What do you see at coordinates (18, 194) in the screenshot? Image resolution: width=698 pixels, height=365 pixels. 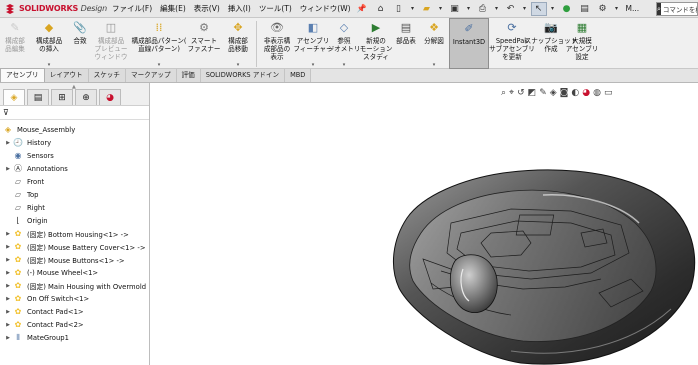 I see `plane-icon: ▱` at bounding box center [18, 194].